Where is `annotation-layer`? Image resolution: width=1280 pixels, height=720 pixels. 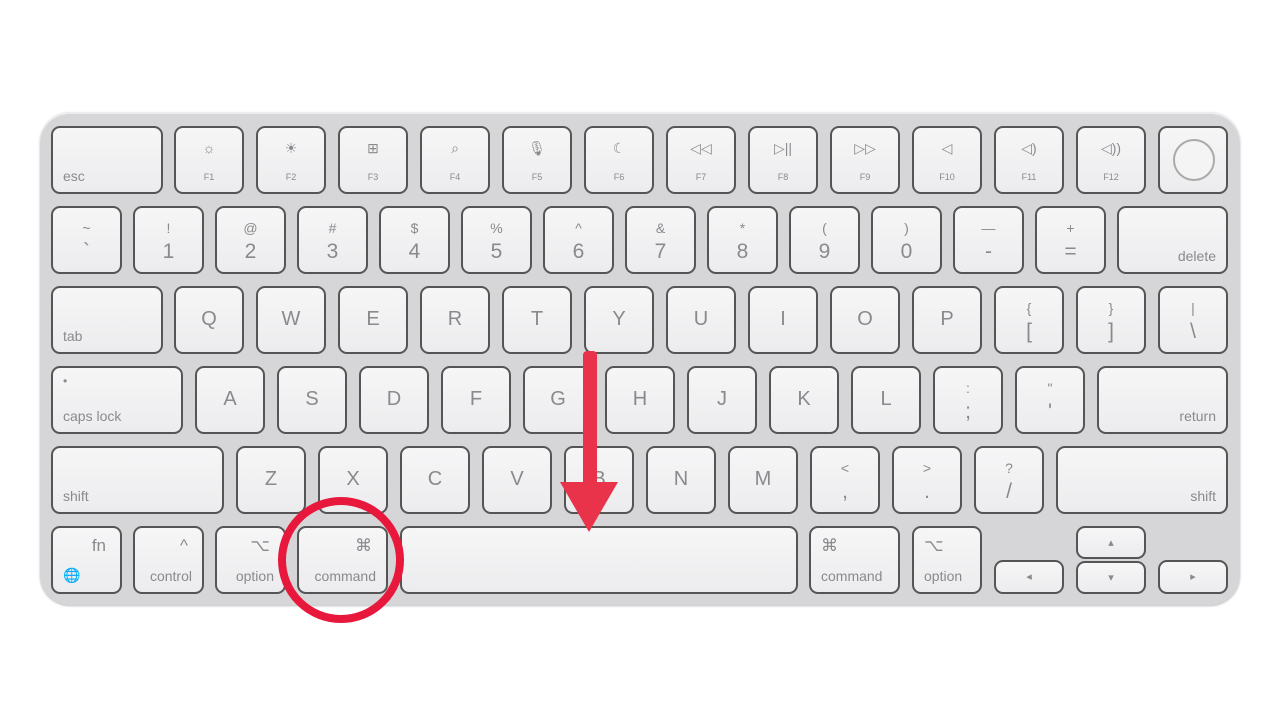
annotation-layer is located at coordinates (448, 487).